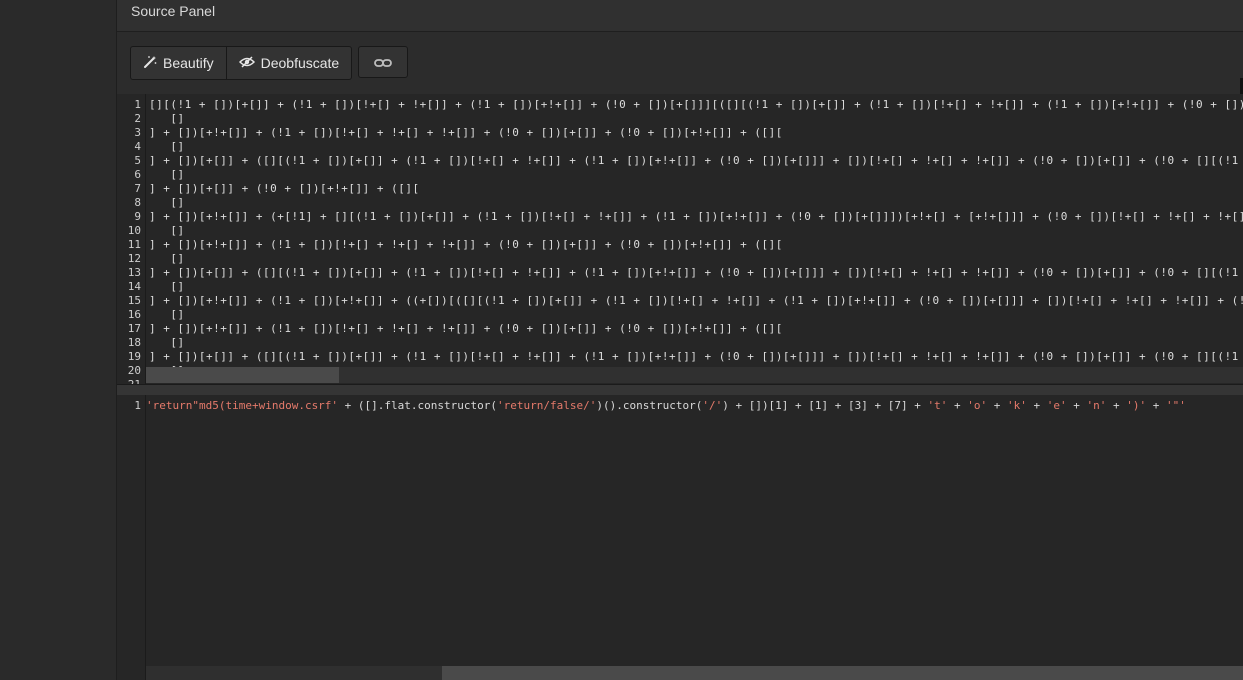  Describe the element at coordinates (300, 63) in the screenshot. I see `deobfuscate-label: Deobfuscate` at that location.